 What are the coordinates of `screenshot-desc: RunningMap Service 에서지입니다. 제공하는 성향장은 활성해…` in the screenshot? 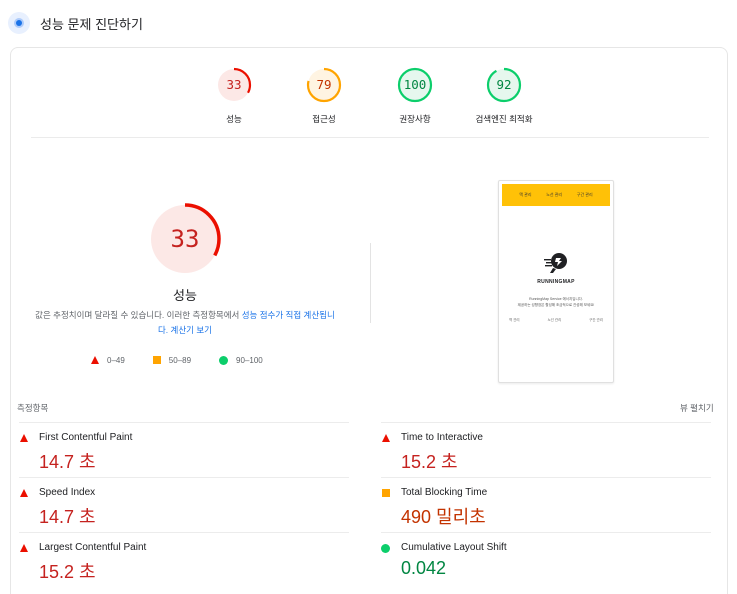 It's located at (556, 302).